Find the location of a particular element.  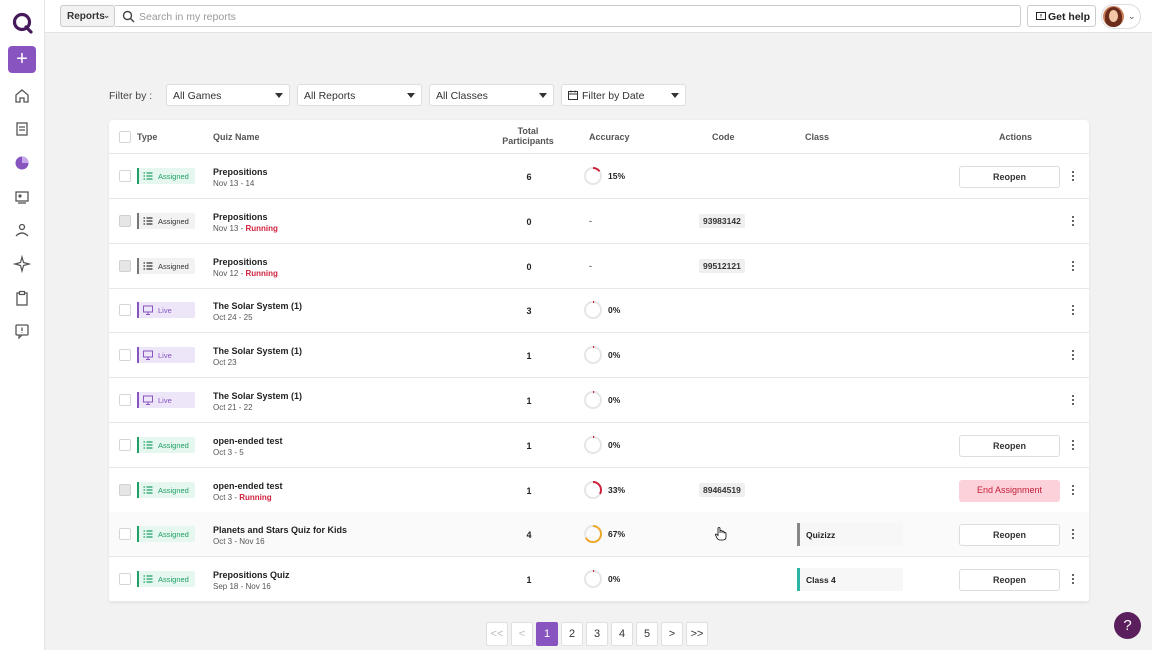

end-assignment-button: End Assignment is located at coordinates (1009, 490).